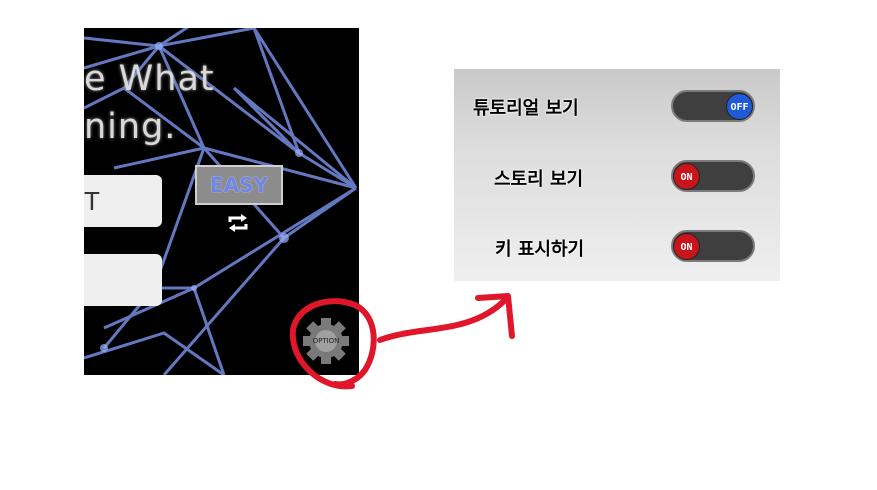 The image size is (877, 490). I want to click on difficulty-button: EASY, so click(239, 185).